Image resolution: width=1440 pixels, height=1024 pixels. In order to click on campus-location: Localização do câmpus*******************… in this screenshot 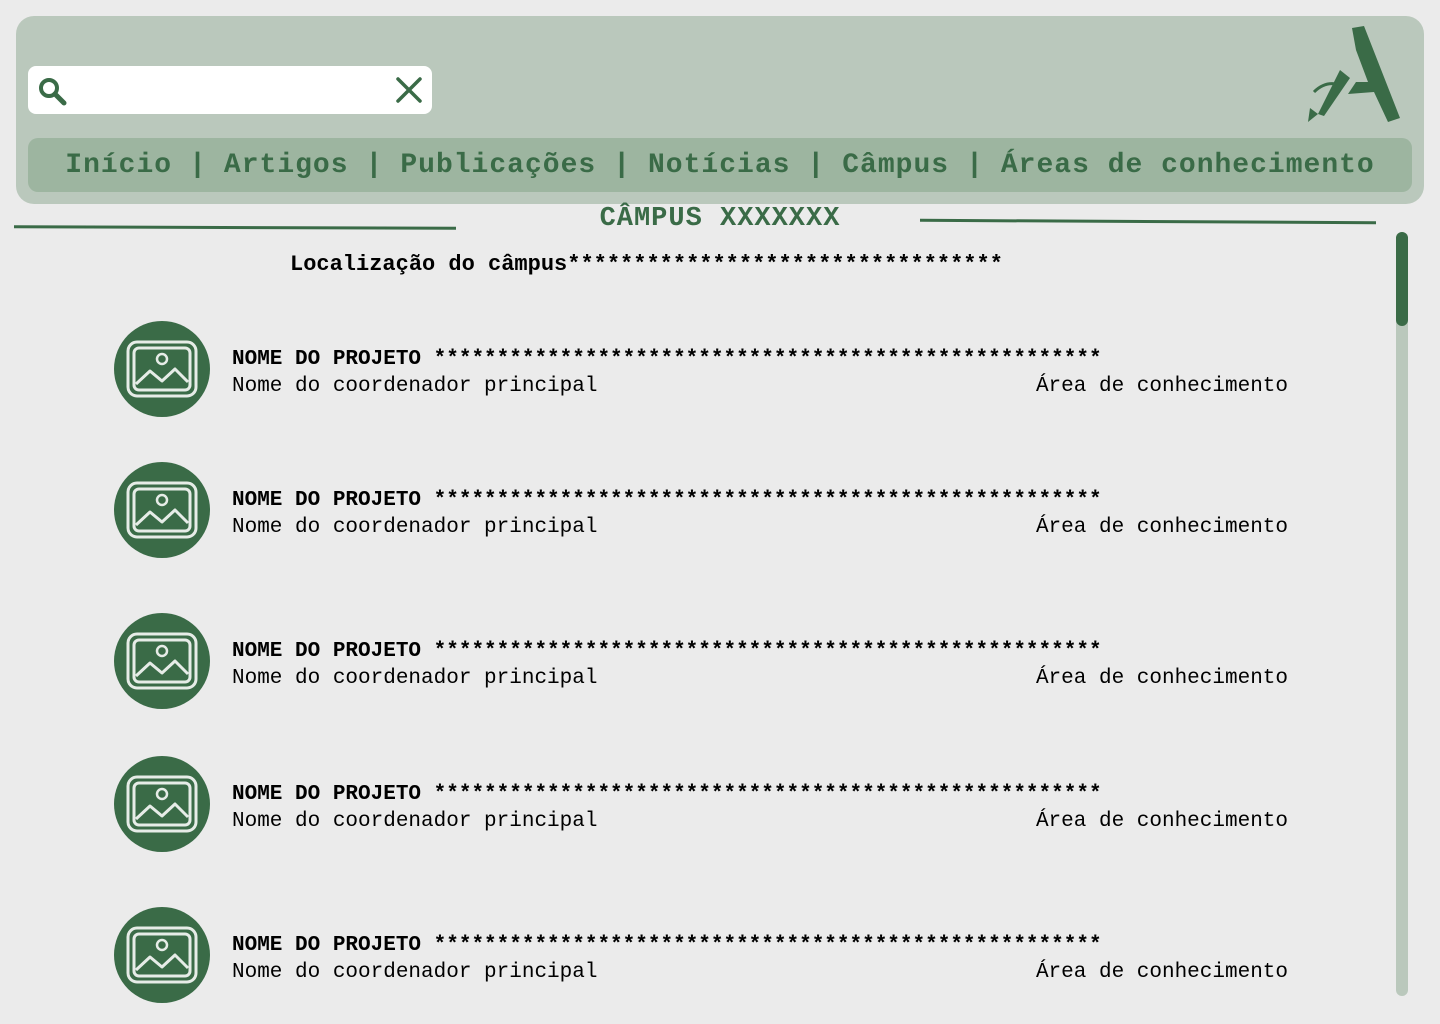, I will do `click(646, 264)`.